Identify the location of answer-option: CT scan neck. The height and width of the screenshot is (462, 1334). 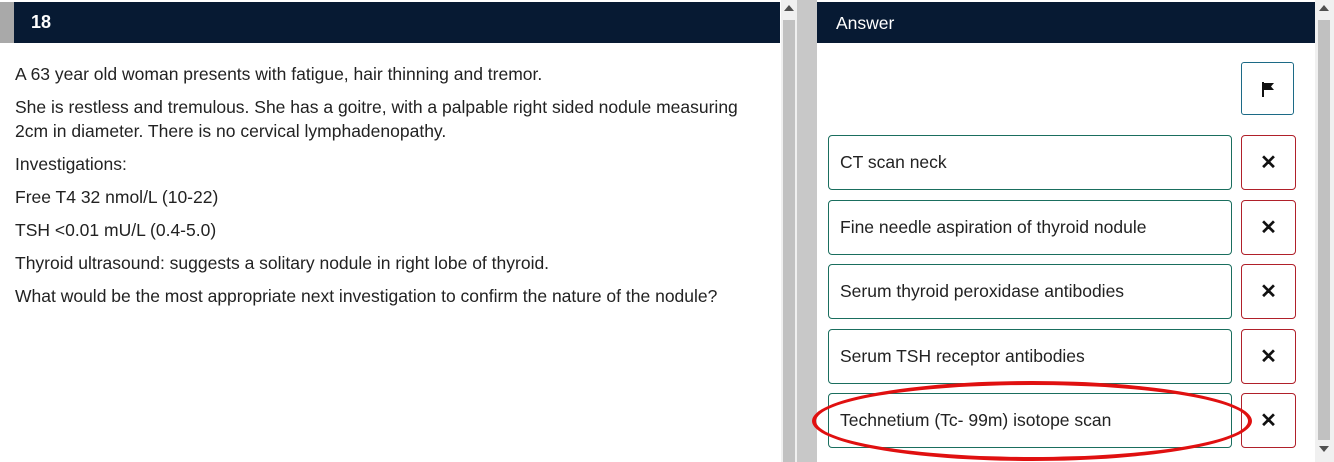
(1030, 162).